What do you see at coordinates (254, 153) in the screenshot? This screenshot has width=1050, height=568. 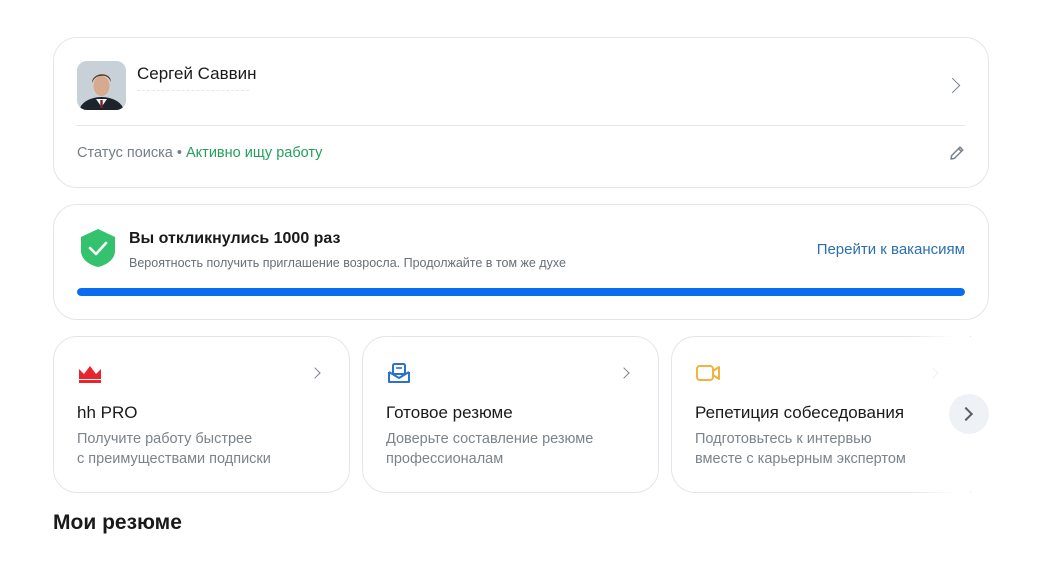 I see `search-status-value: Активно ищу работу` at bounding box center [254, 153].